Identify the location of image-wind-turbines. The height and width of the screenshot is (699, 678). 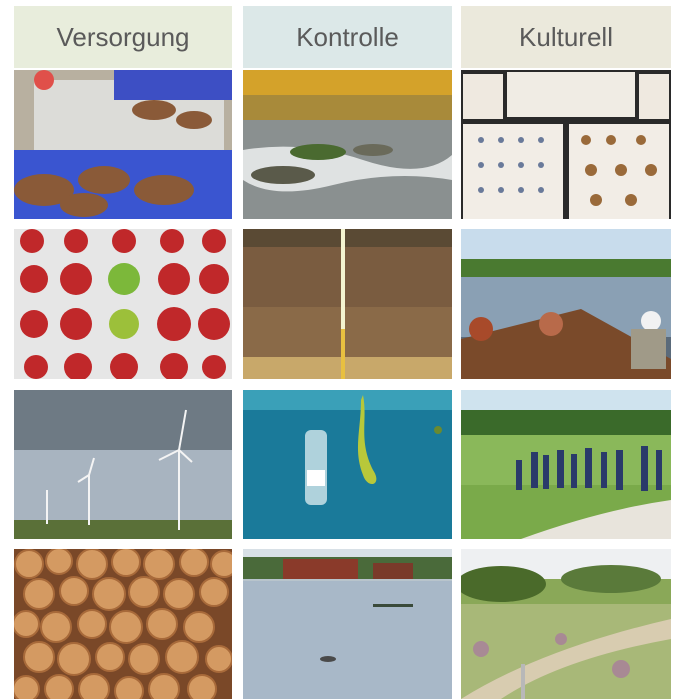
(123, 464).